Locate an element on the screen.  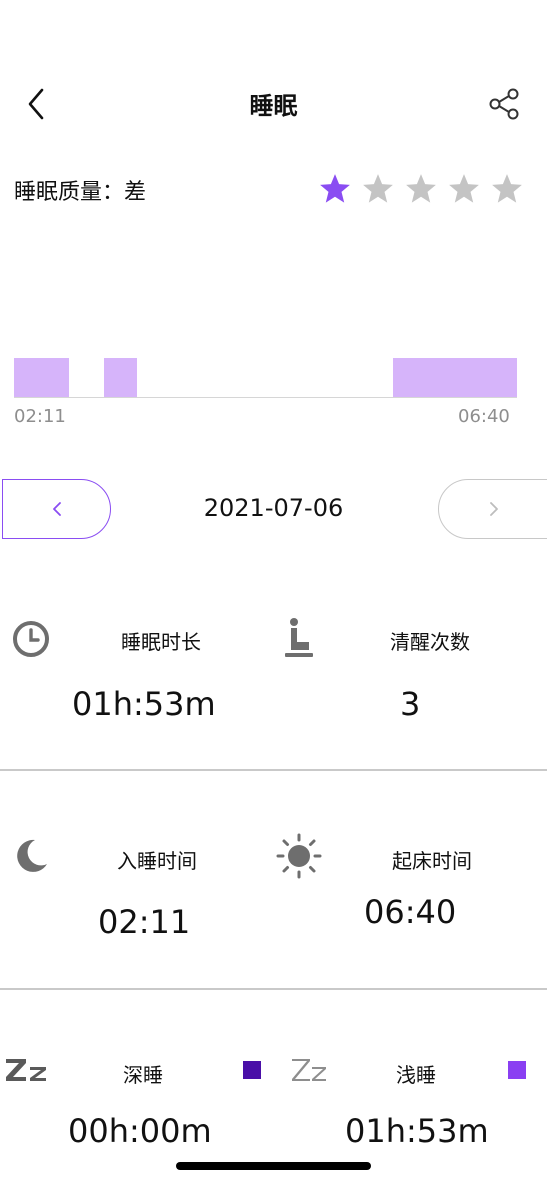
sleep-duration-value: 01h:53m is located at coordinates (144, 704).